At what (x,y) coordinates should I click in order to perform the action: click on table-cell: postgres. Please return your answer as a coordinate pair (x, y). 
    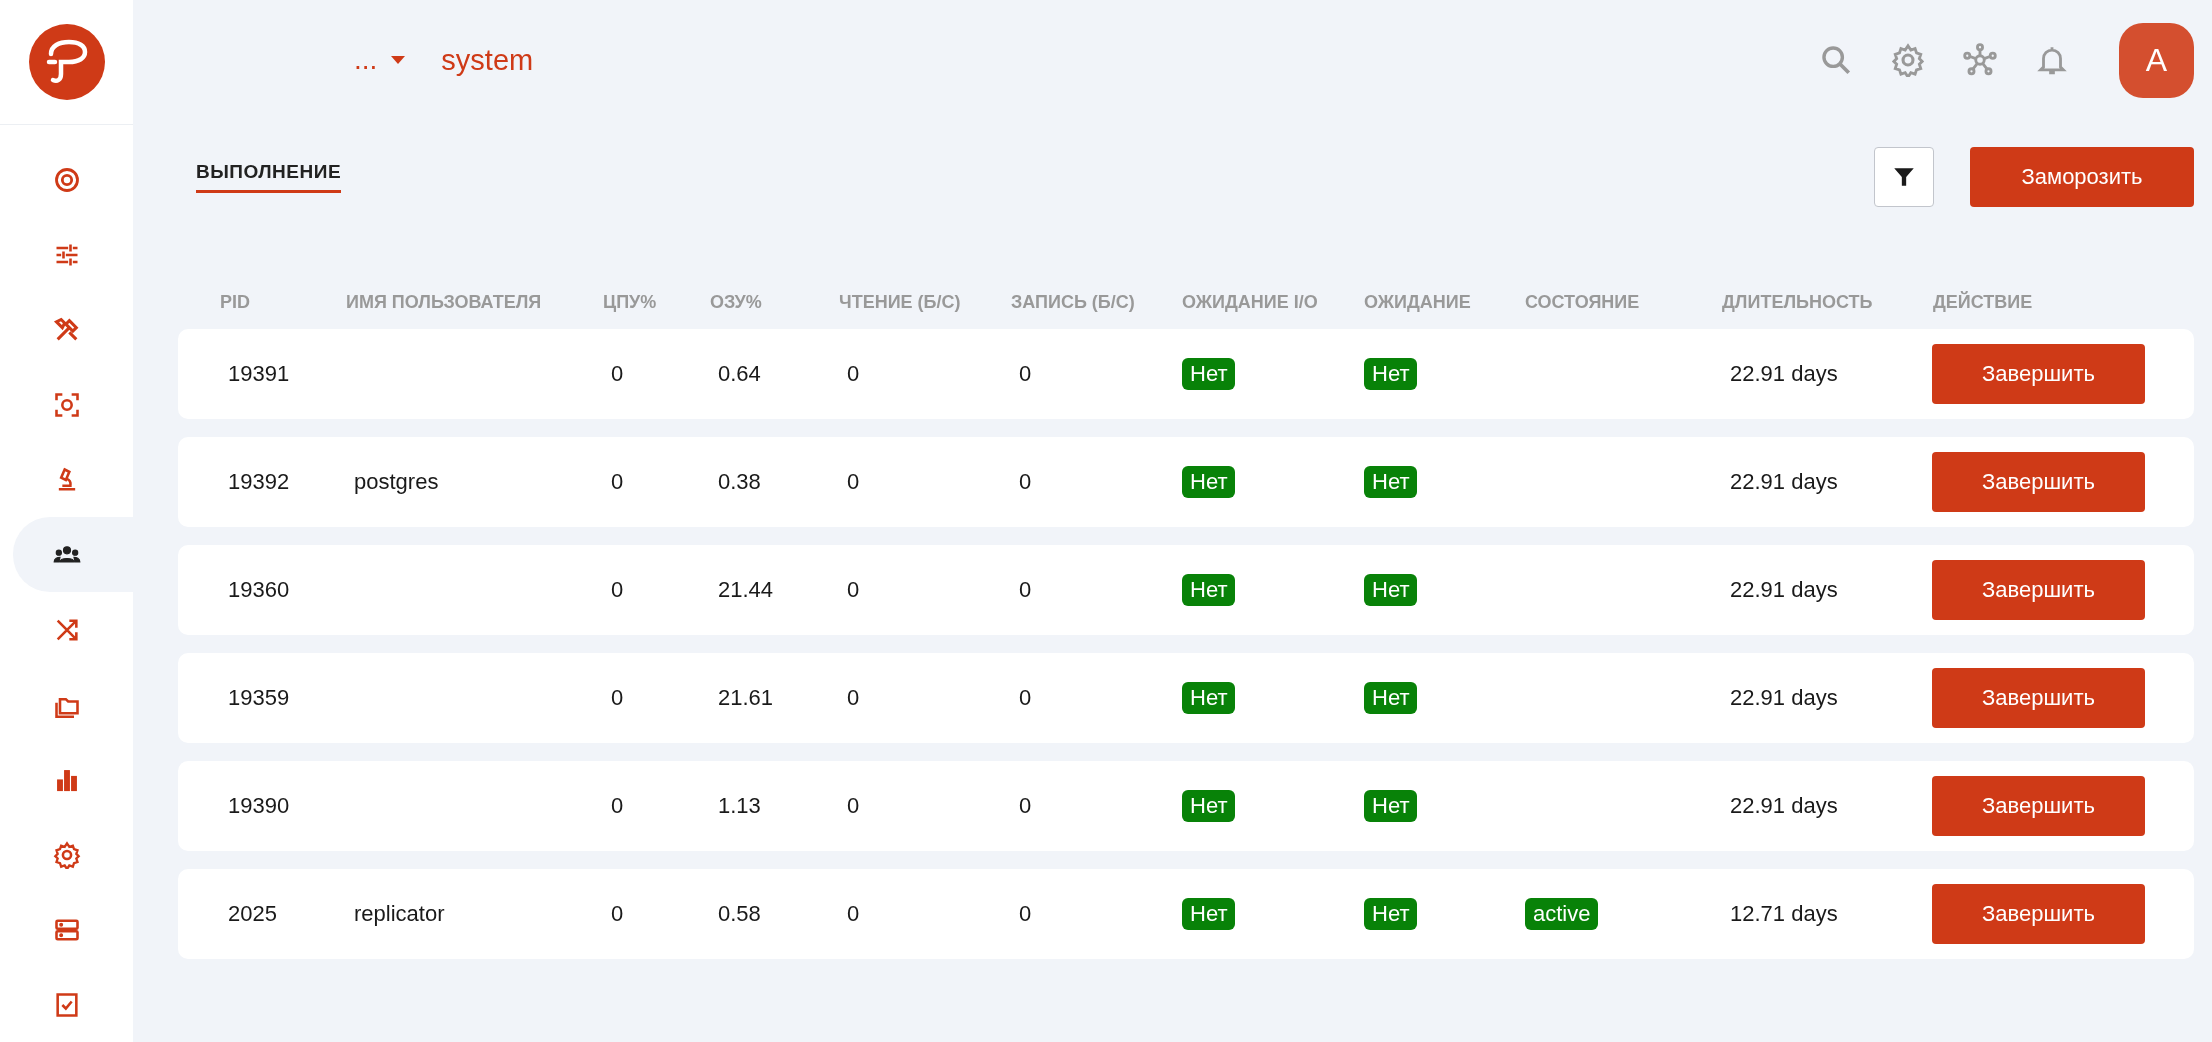
    Looking at the image, I should click on (396, 482).